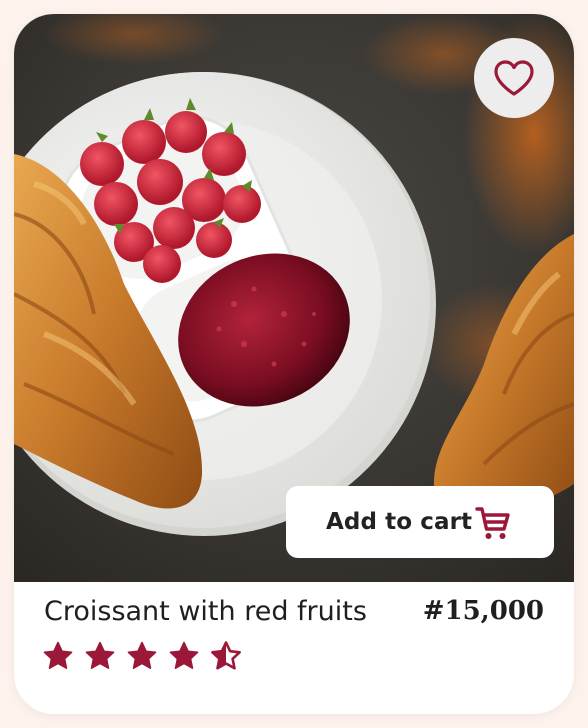 The width and height of the screenshot is (588, 728). I want to click on add-to-cart-label: Add to cart, so click(399, 522).